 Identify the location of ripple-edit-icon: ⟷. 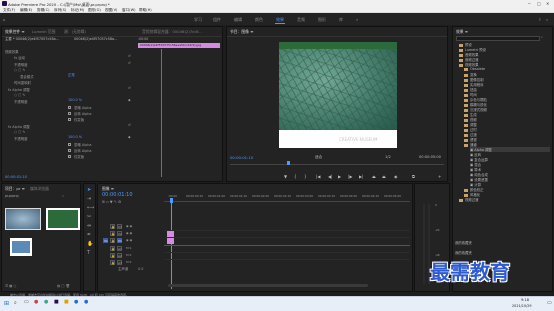
(90, 208).